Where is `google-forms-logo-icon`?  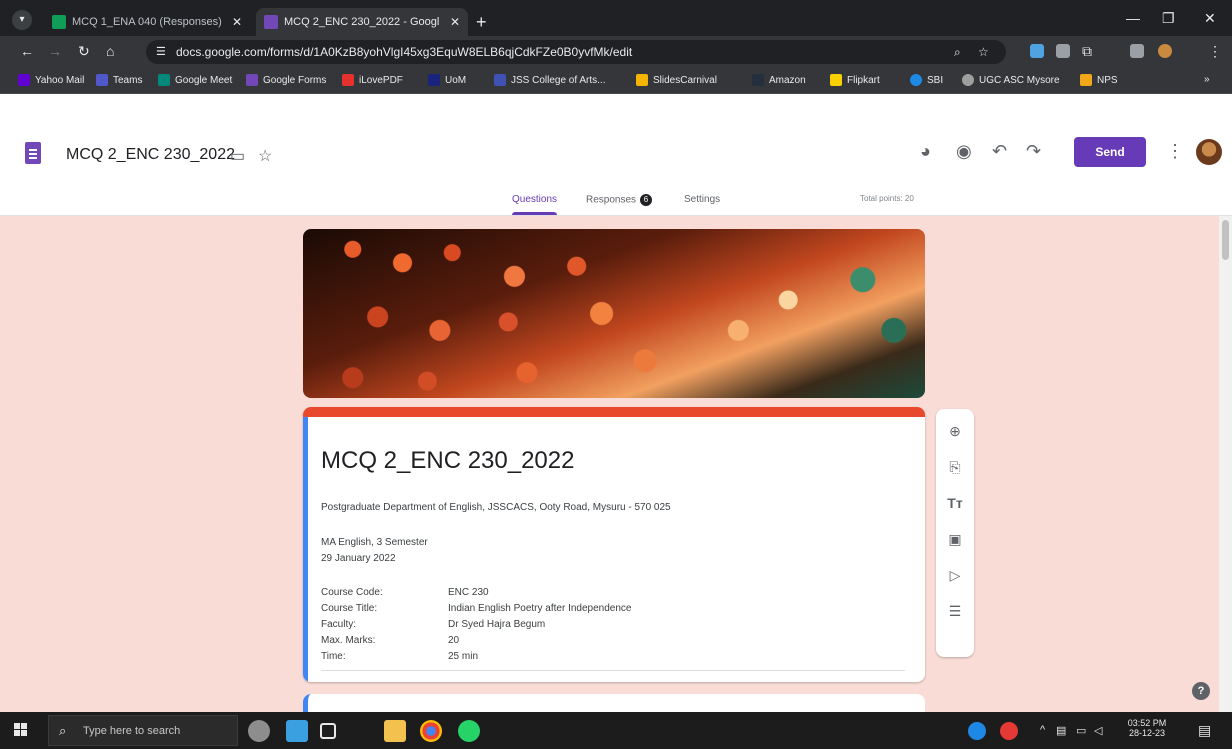 google-forms-logo-icon is located at coordinates (33, 153).